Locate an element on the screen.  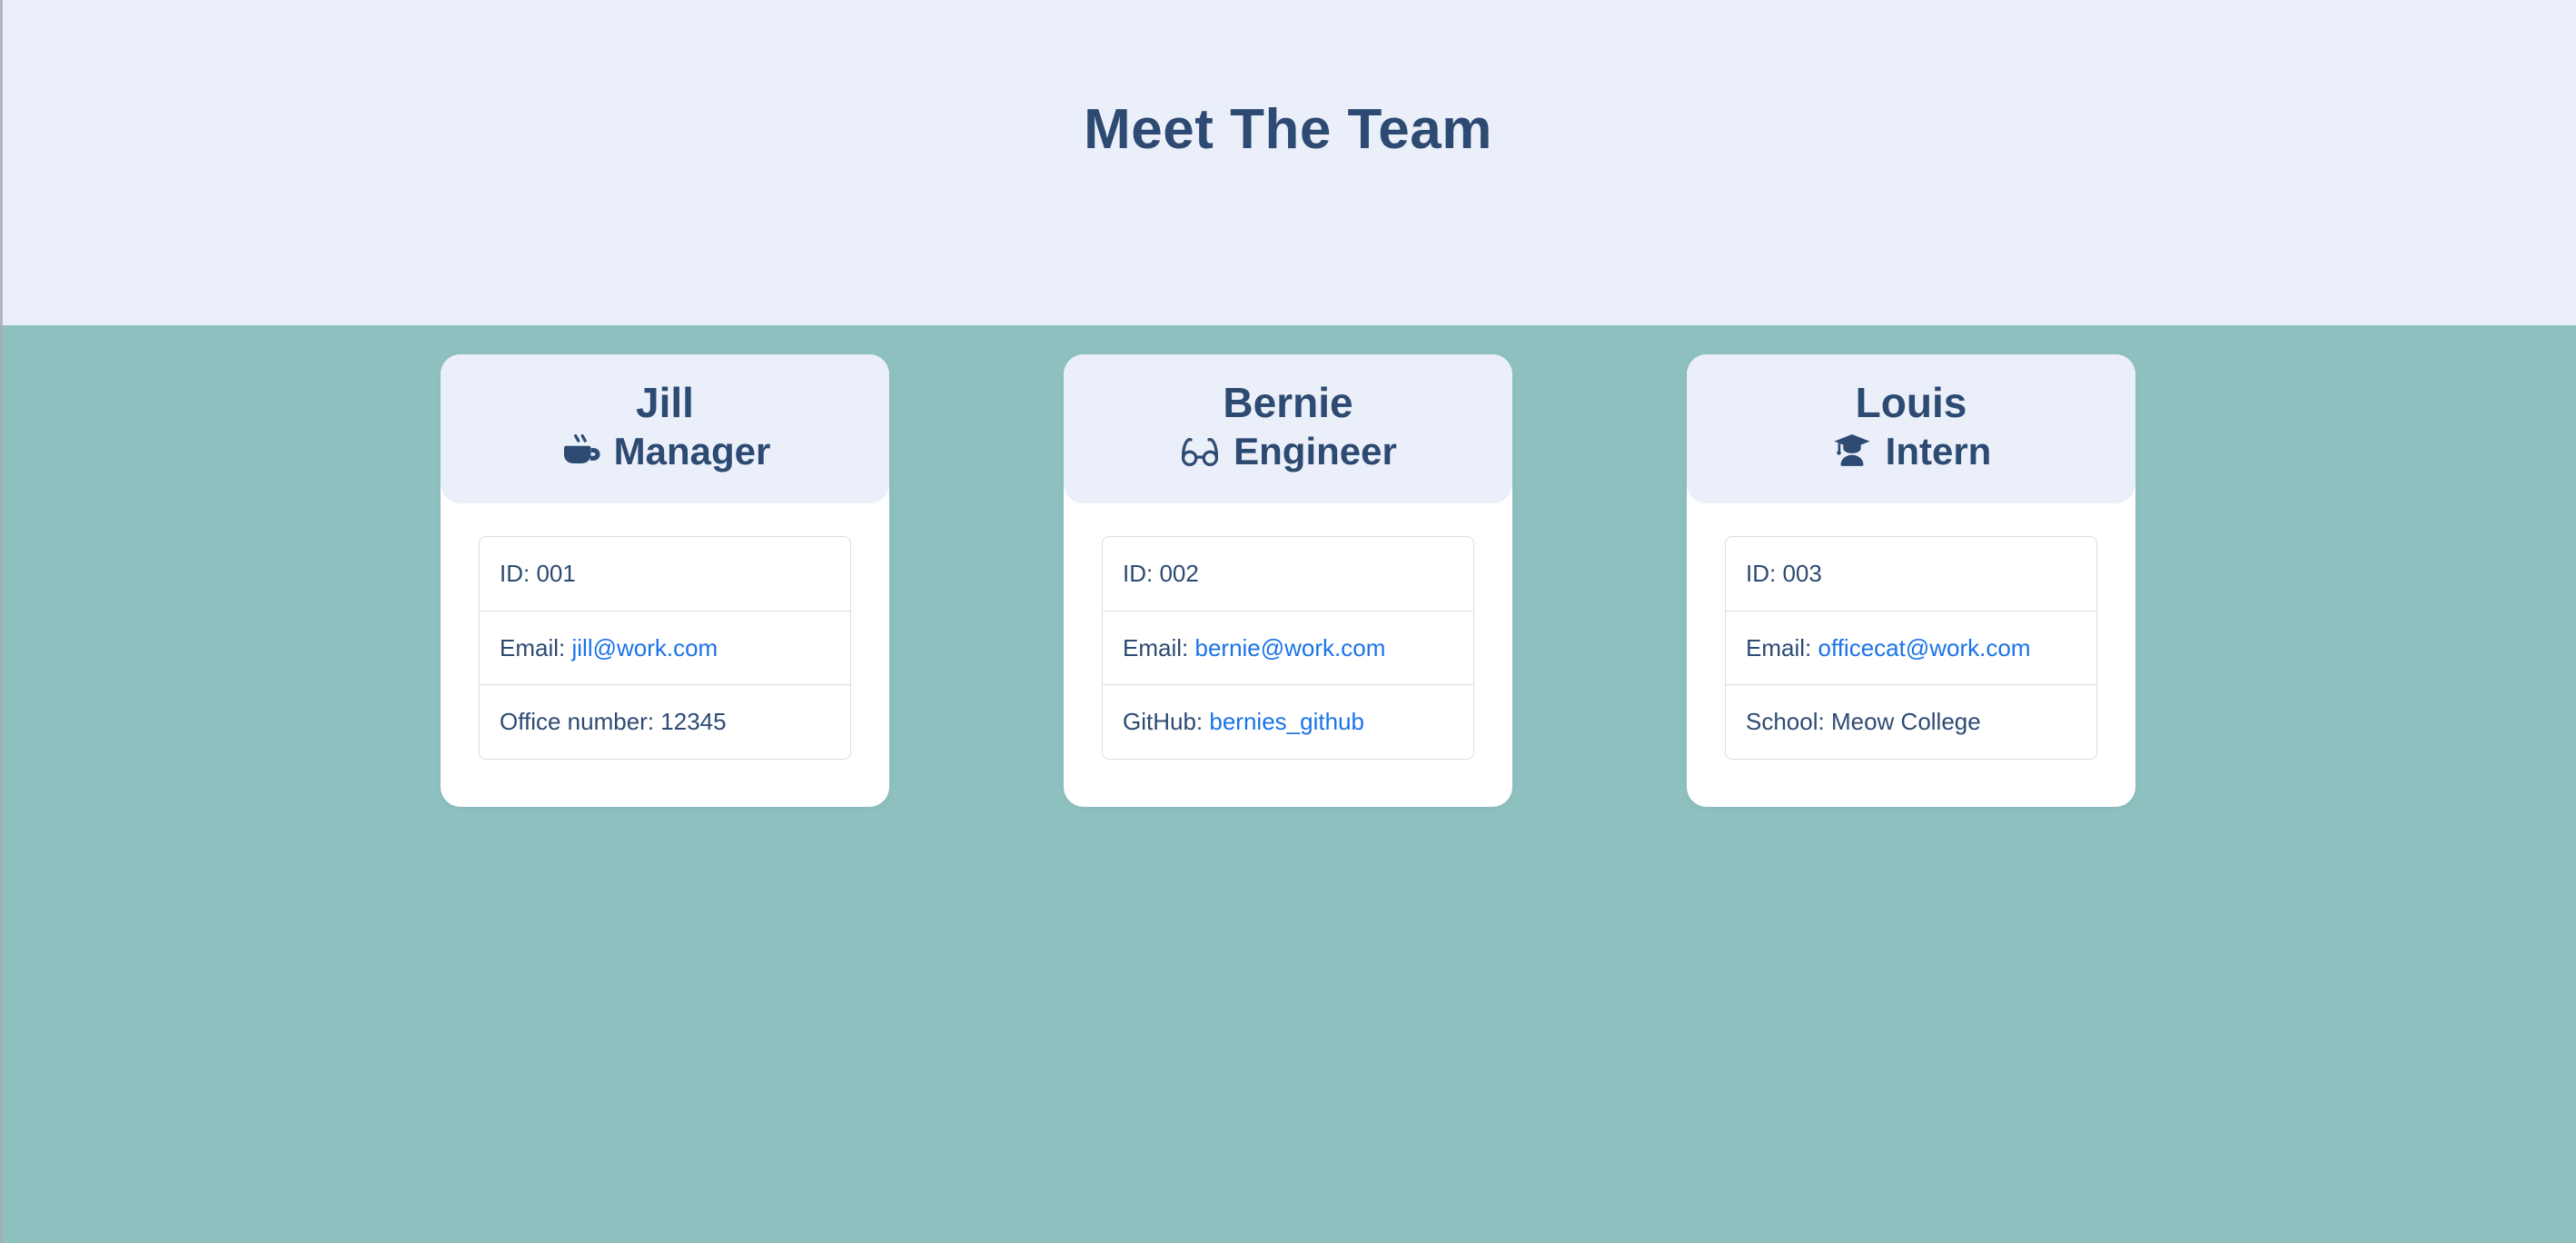
member-info-row: ID: 001 is located at coordinates (665, 574).